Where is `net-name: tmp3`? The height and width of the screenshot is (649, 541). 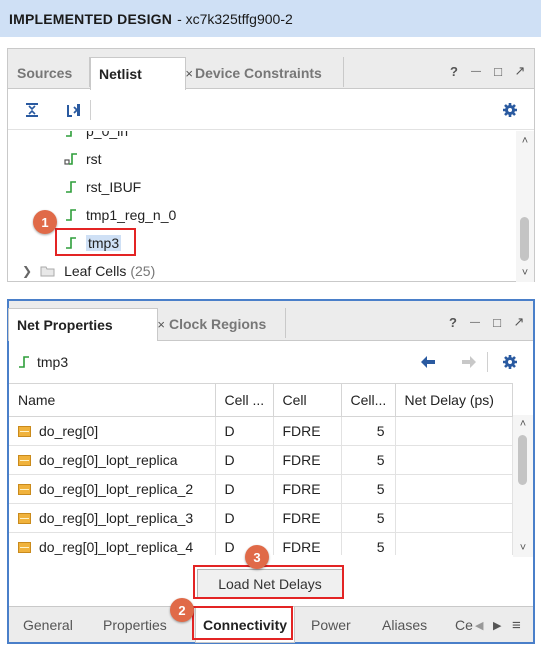
net-name: tmp3 is located at coordinates (53, 362).